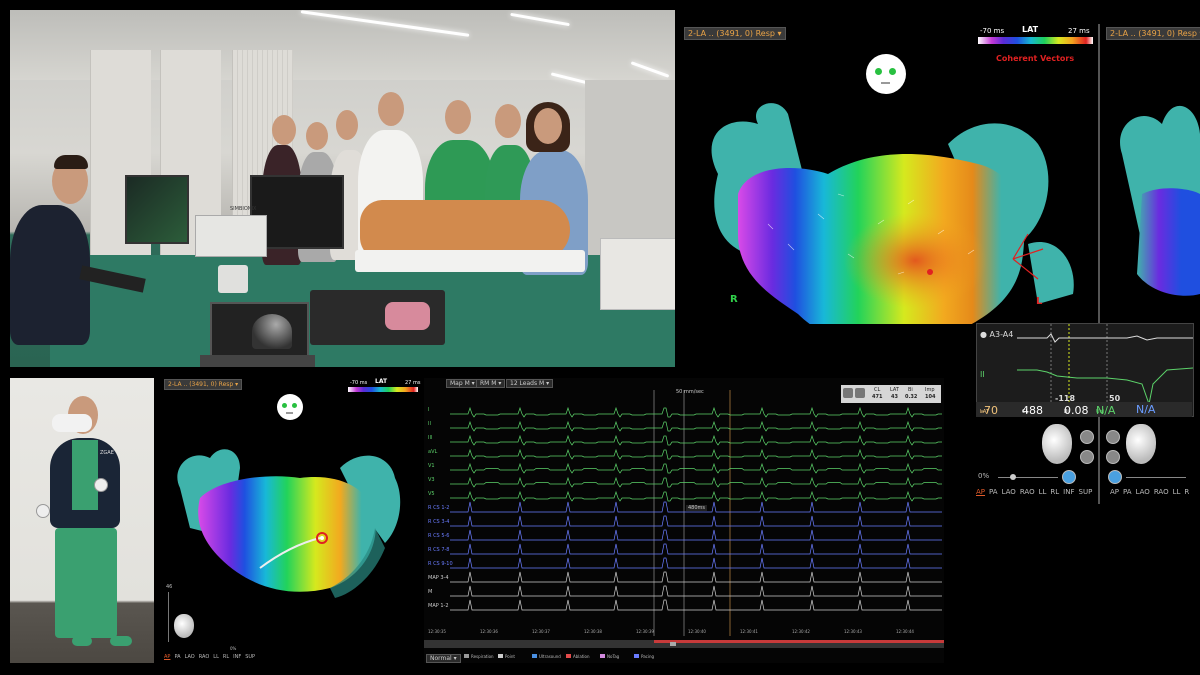 This screenshot has width=1200, height=675. Describe the element at coordinates (479, 656) in the screenshot. I see `legend-item: Respiration` at that location.